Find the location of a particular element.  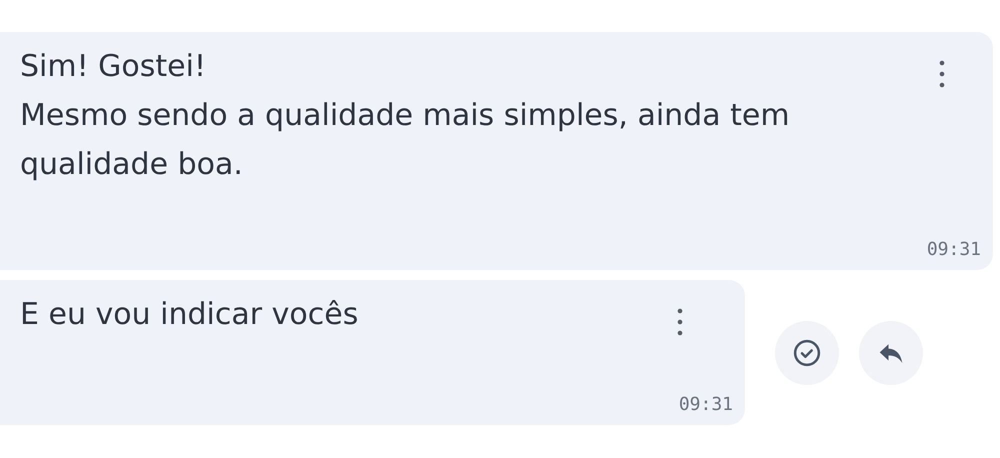

check-circle-icon is located at coordinates (807, 353).